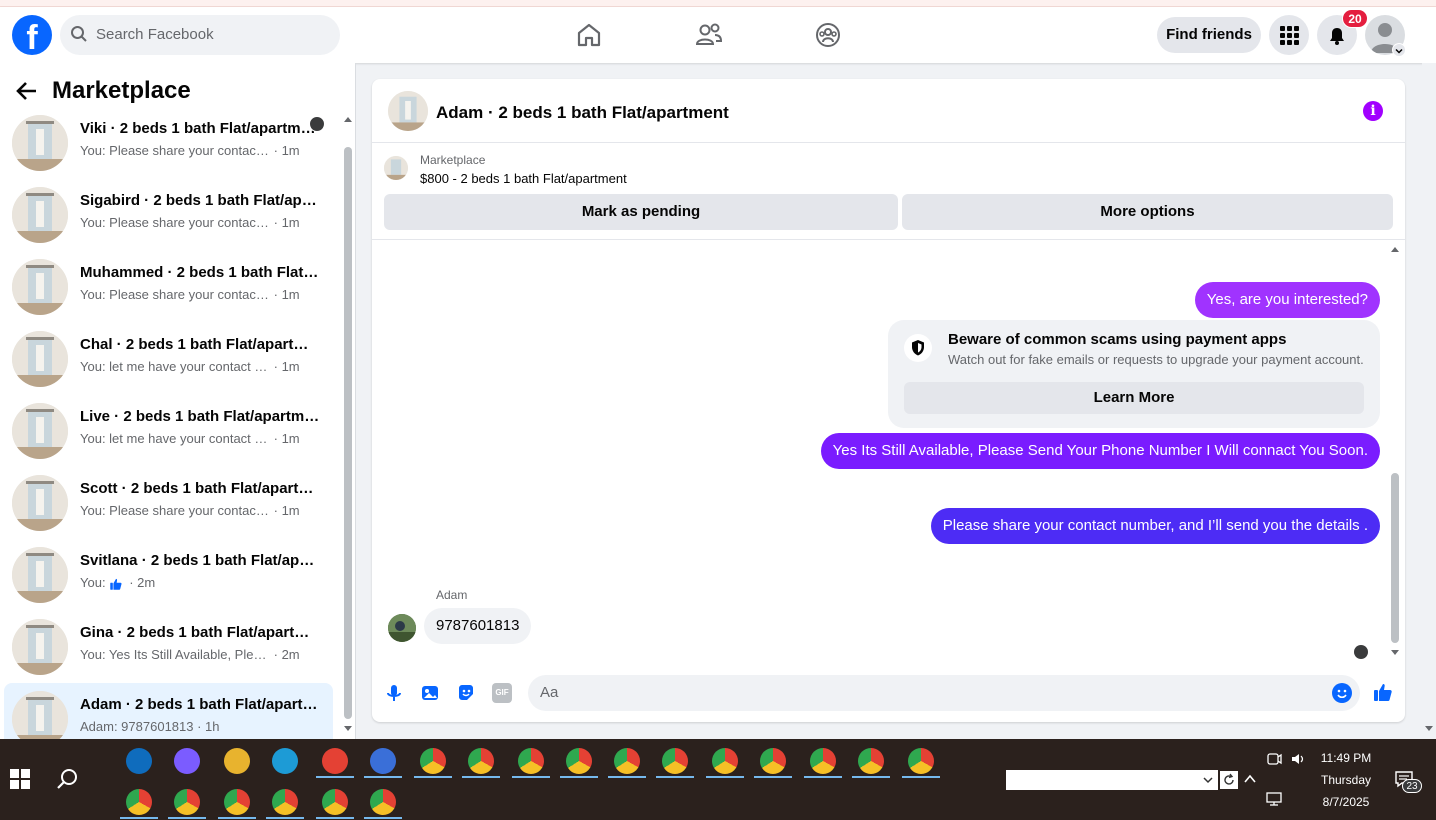 The height and width of the screenshot is (820, 1436). I want to click on tray-chevron-up-icon, so click(1250, 779).